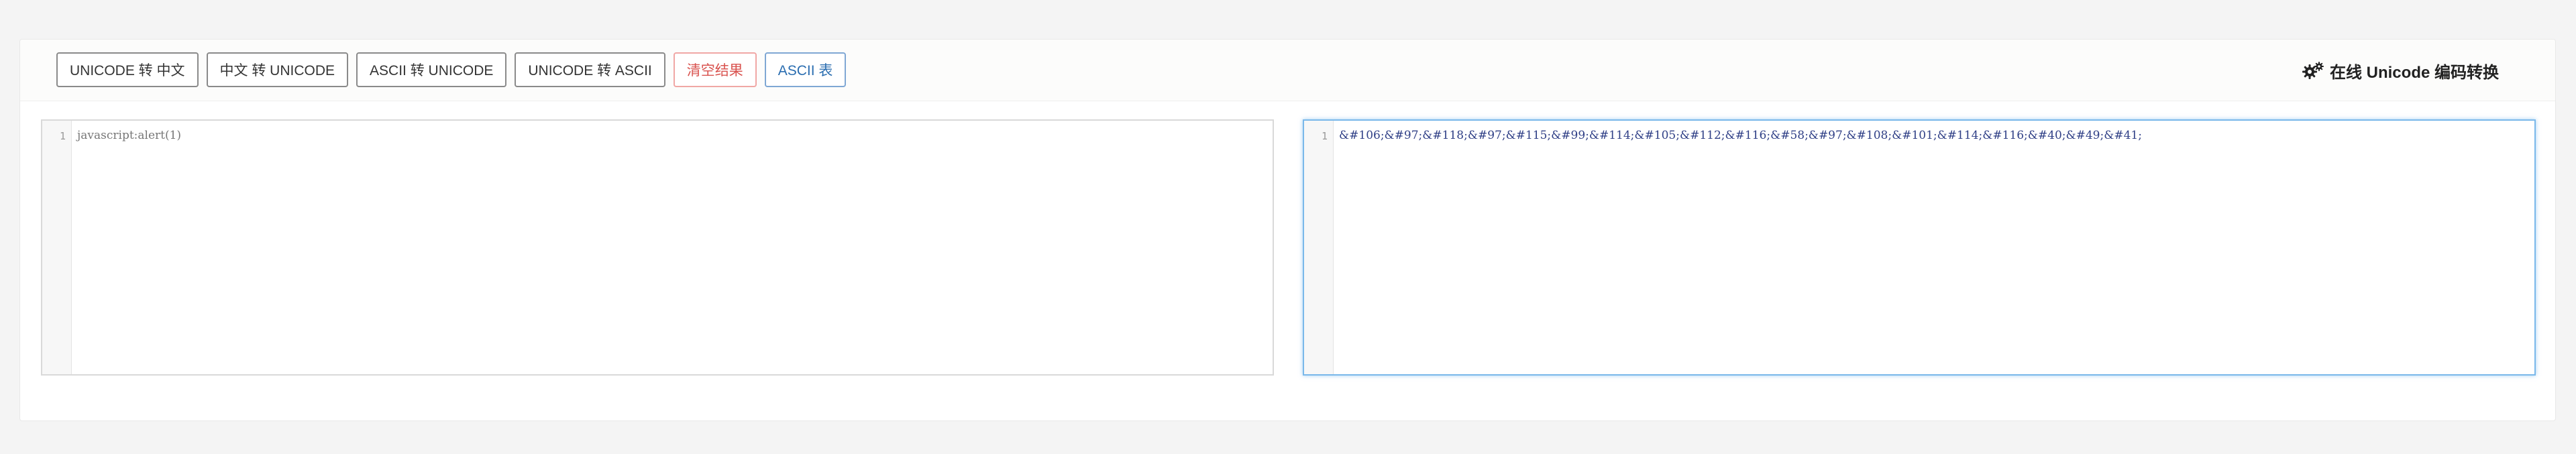 This screenshot has height=454, width=2576. Describe the element at coordinates (2313, 70) in the screenshot. I see `gears-icon` at that location.